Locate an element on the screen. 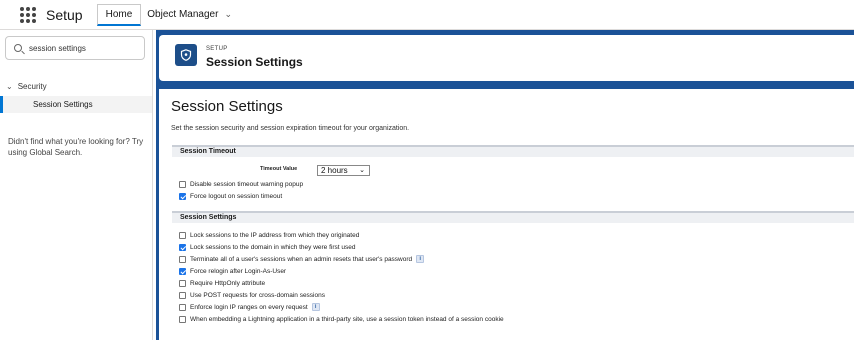 The width and height of the screenshot is (854, 340). app-launcher-icon is located at coordinates (28, 14).